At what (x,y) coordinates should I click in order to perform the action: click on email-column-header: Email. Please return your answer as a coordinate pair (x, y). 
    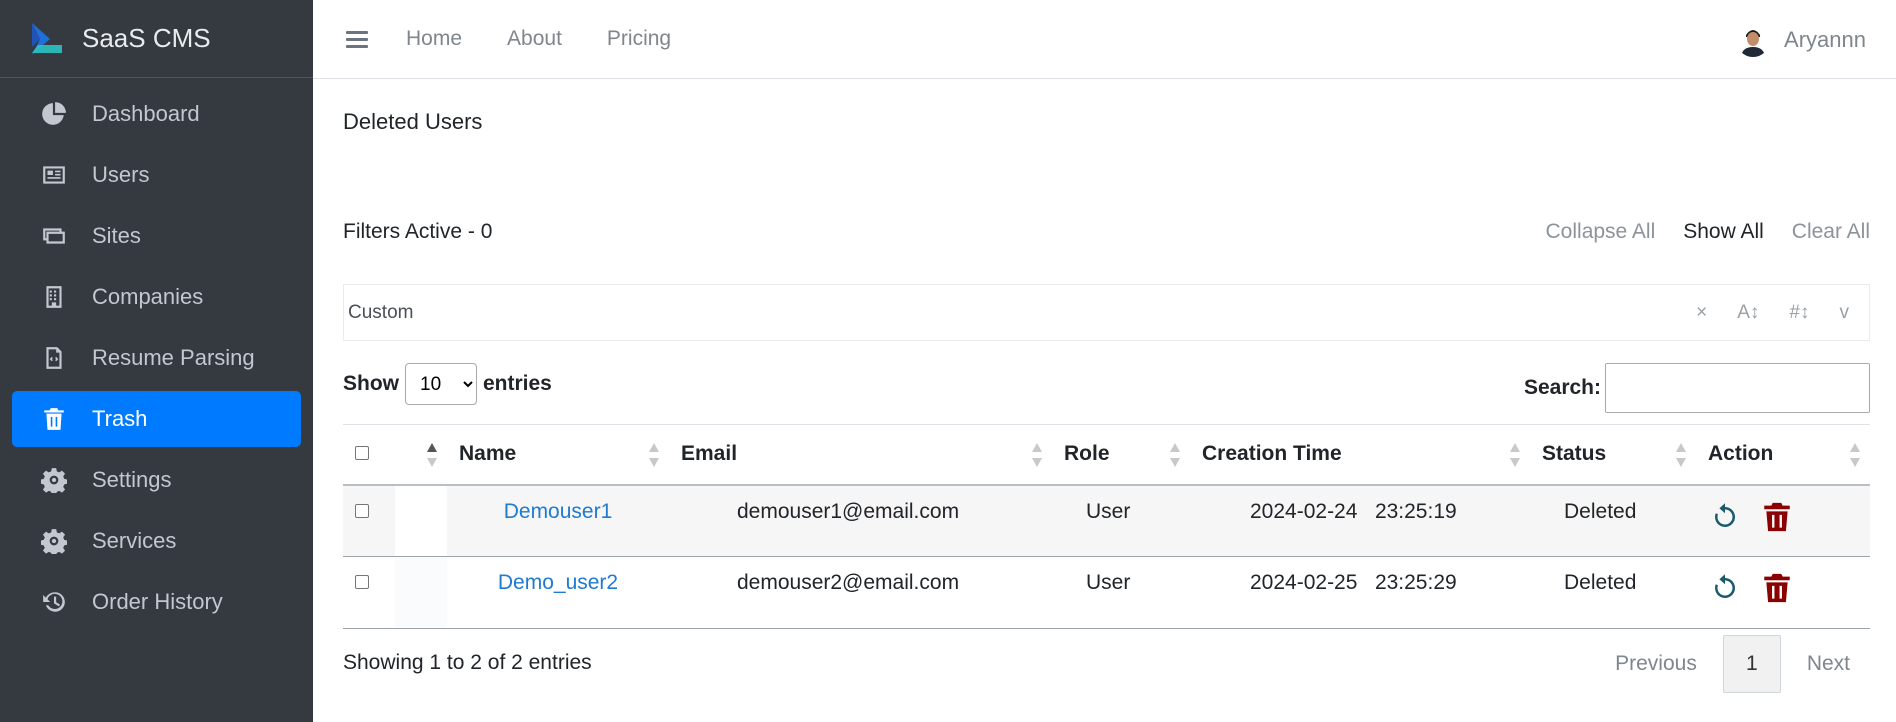
    Looking at the image, I should click on (860, 455).